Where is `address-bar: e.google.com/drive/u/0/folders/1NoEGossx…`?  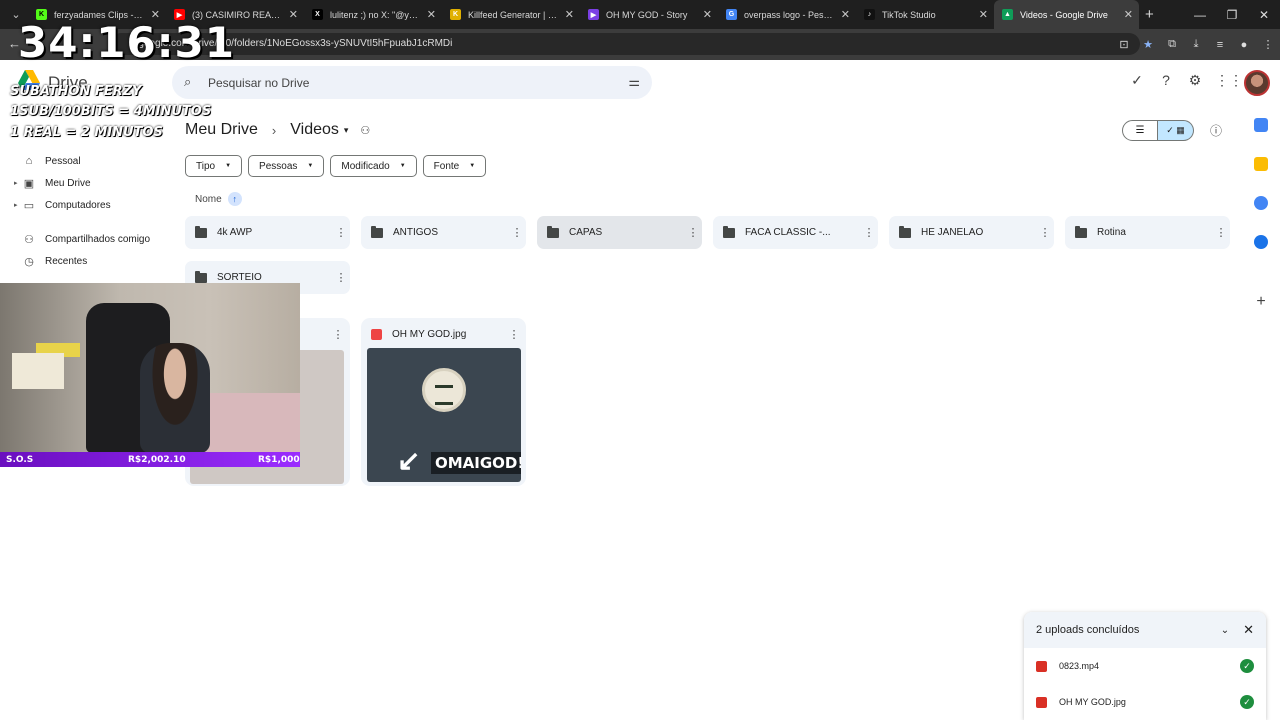
address-bar: e.google.com/drive/u/0/folders/1NoEGossx… is located at coordinates (625, 44).